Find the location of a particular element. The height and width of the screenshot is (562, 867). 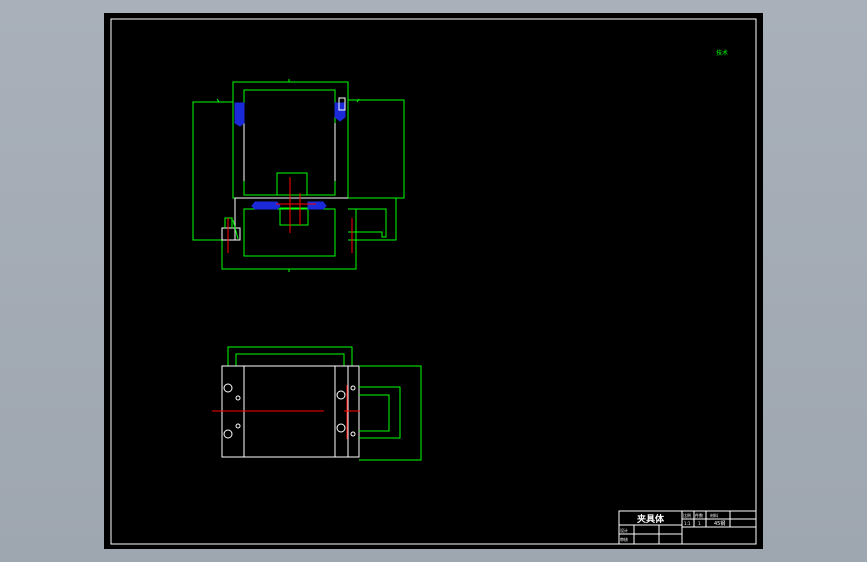

material-value: 45钢 is located at coordinates (719, 523).